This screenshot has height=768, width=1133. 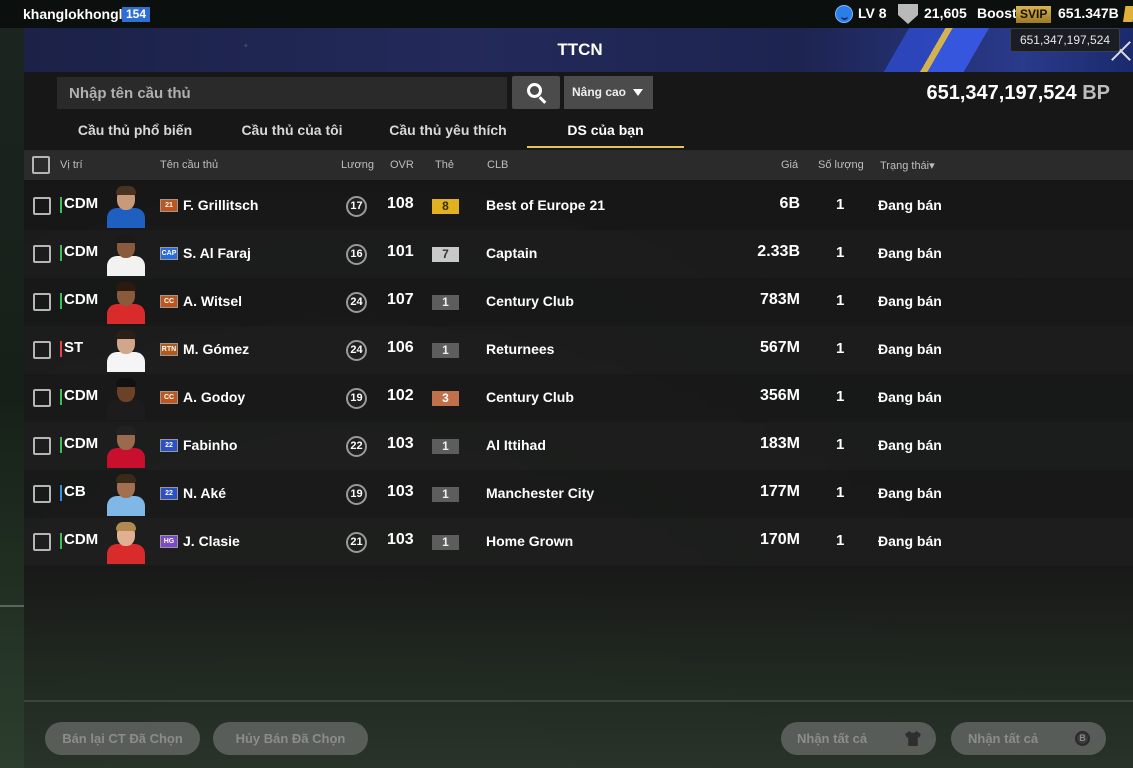 I want to click on claim-all-bp-button: Nhận tất cả B, so click(x=1028, y=738).